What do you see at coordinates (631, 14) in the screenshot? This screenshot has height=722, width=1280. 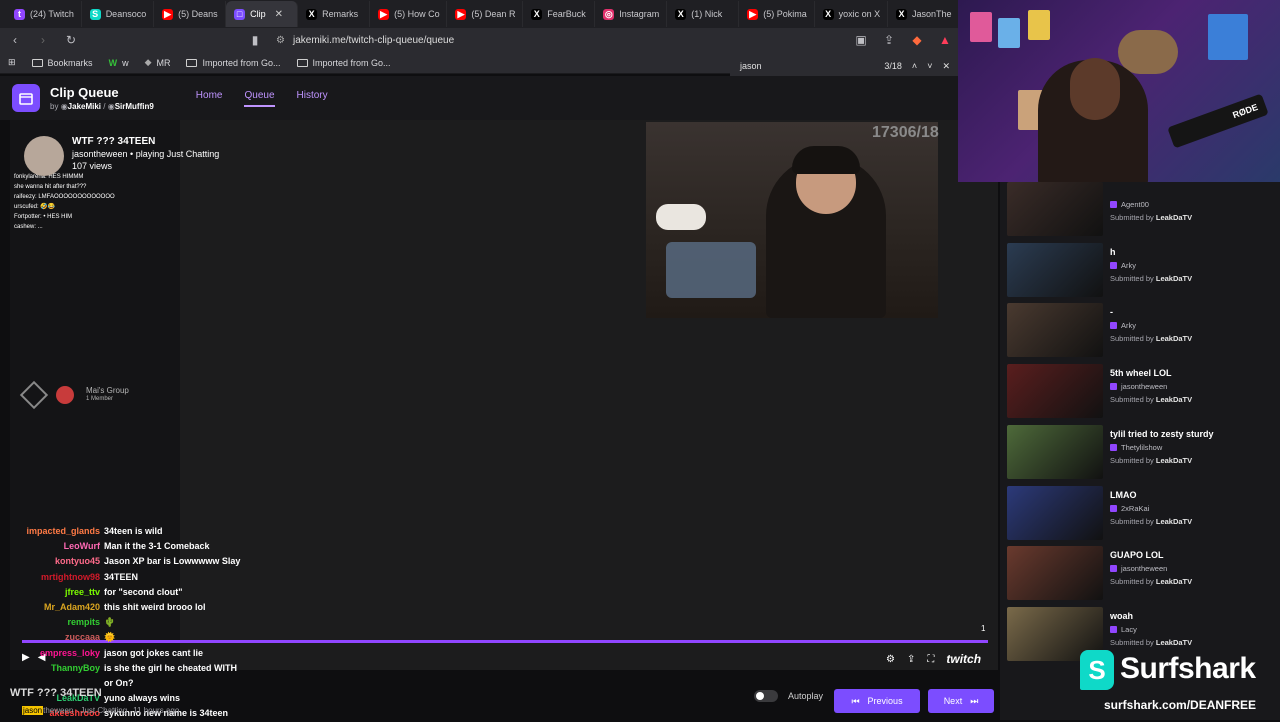 I see `browser-tab: ◎ Instagram` at bounding box center [631, 14].